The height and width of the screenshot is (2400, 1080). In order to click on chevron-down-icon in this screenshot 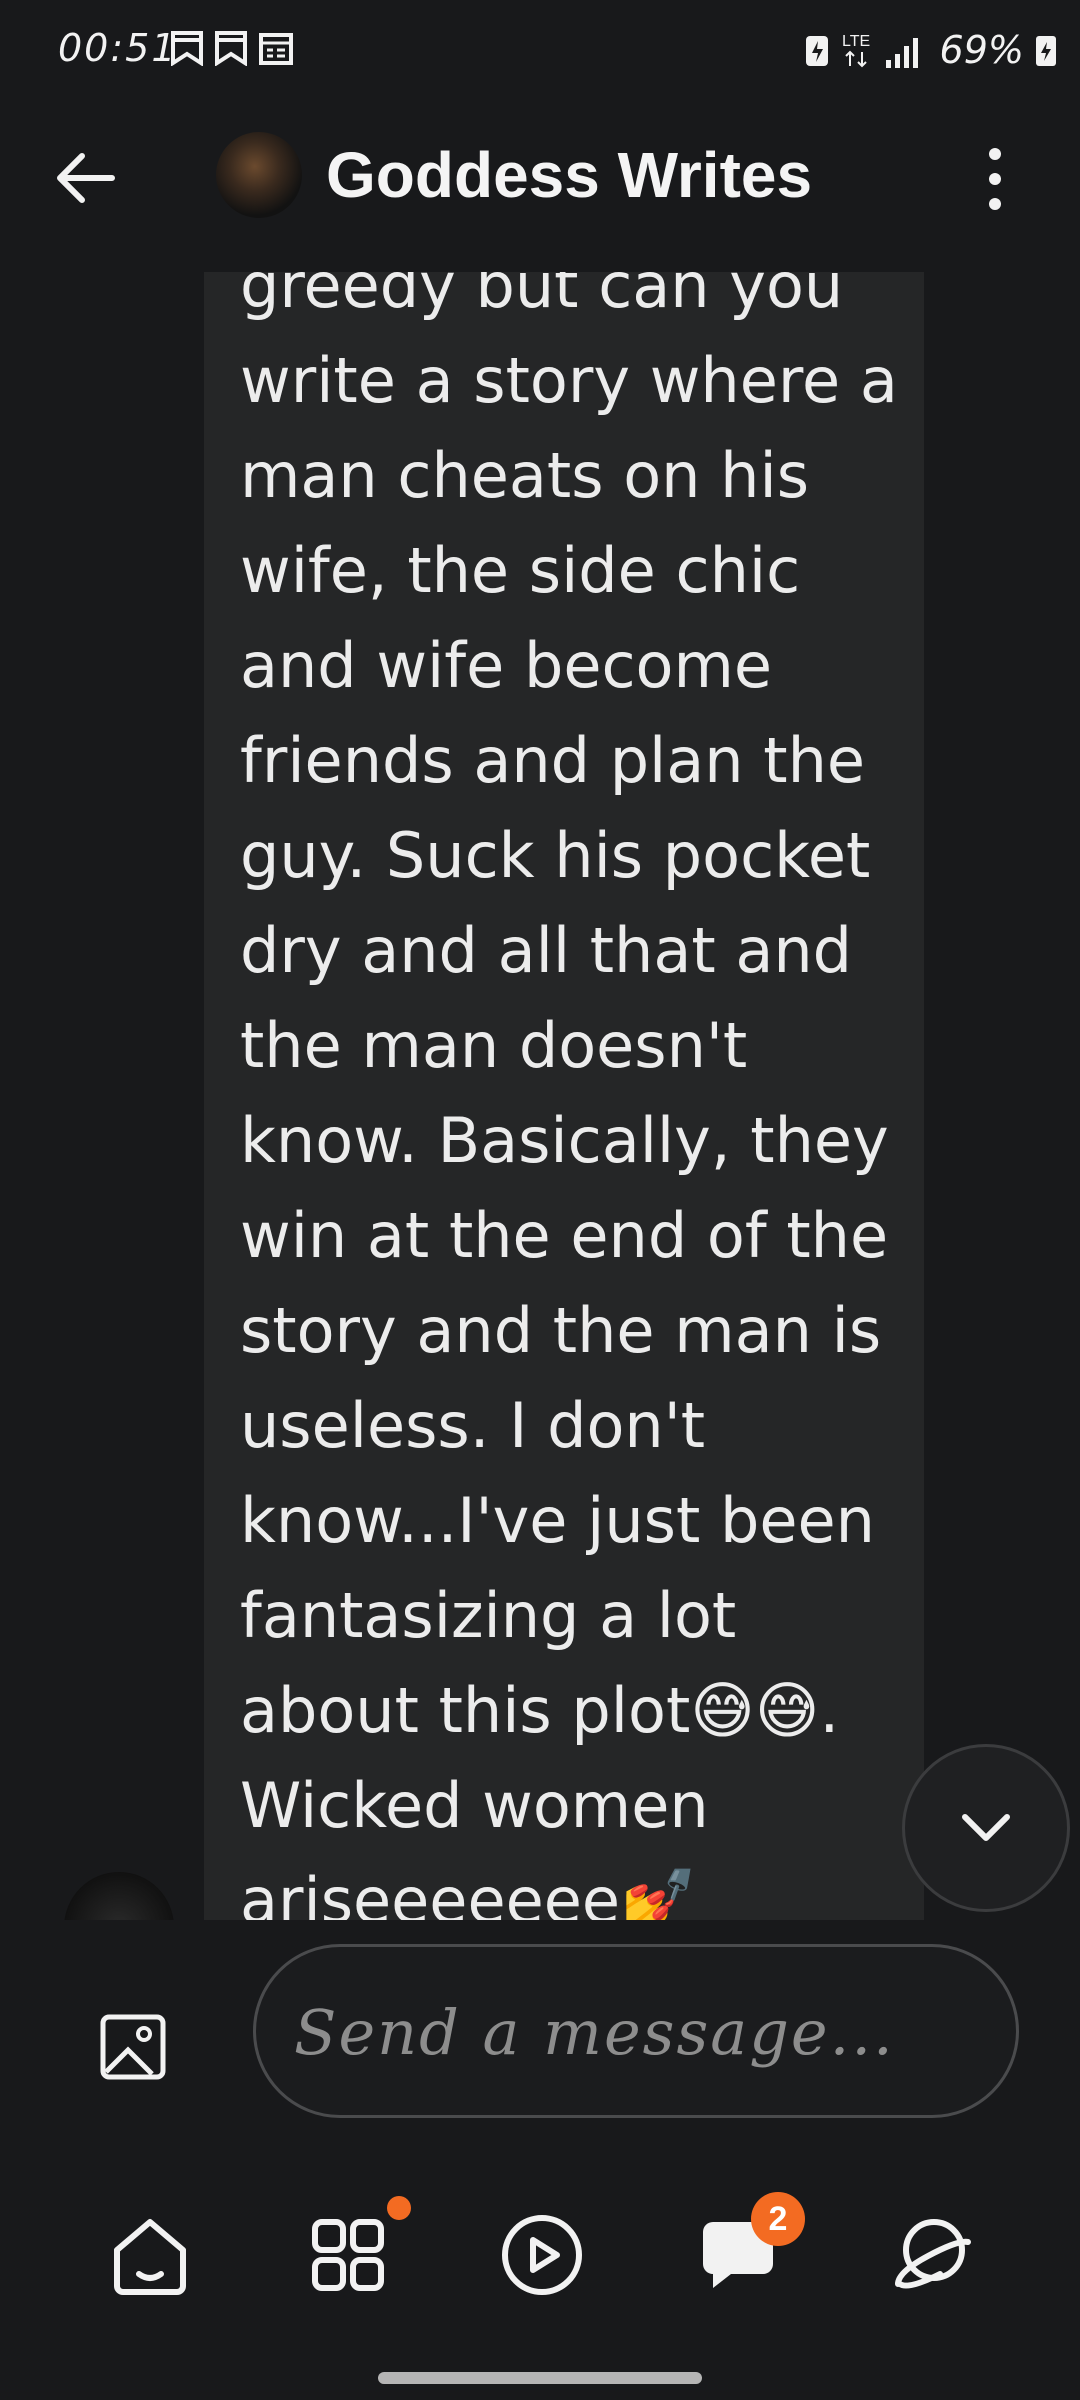, I will do `click(986, 1827)`.